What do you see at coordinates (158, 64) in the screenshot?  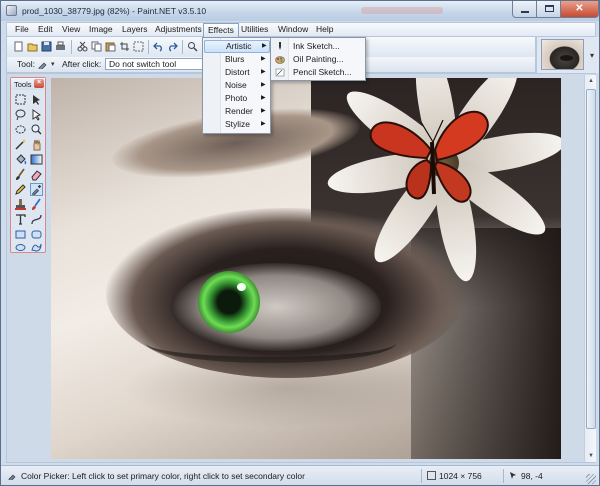 I see `after-click-select: Do not switch tool` at bounding box center [158, 64].